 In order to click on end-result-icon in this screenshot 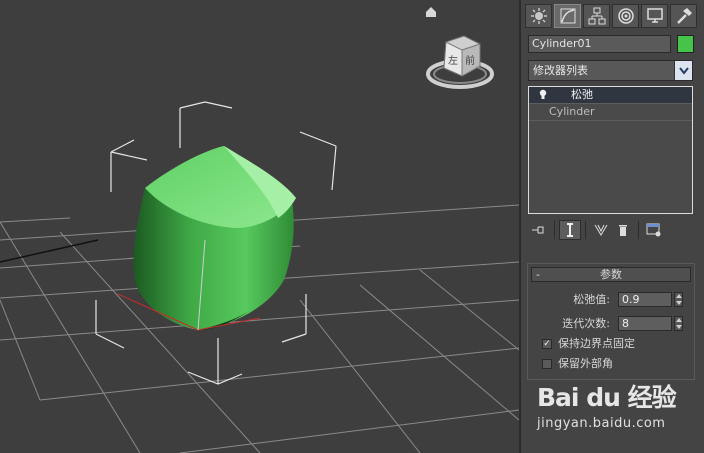, I will do `click(570, 230)`.